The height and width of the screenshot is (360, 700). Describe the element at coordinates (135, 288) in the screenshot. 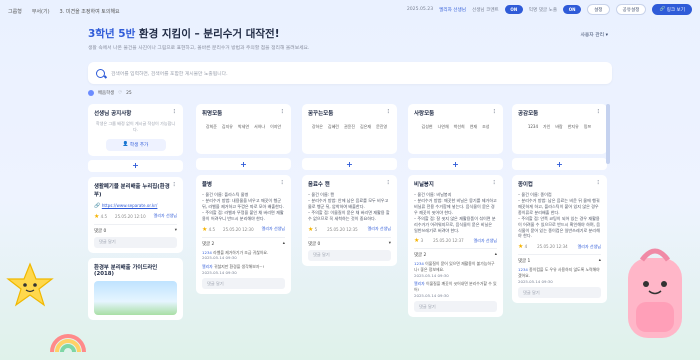

I see `post-card: 환경부 분리배출 가이드라인(2018)` at that location.